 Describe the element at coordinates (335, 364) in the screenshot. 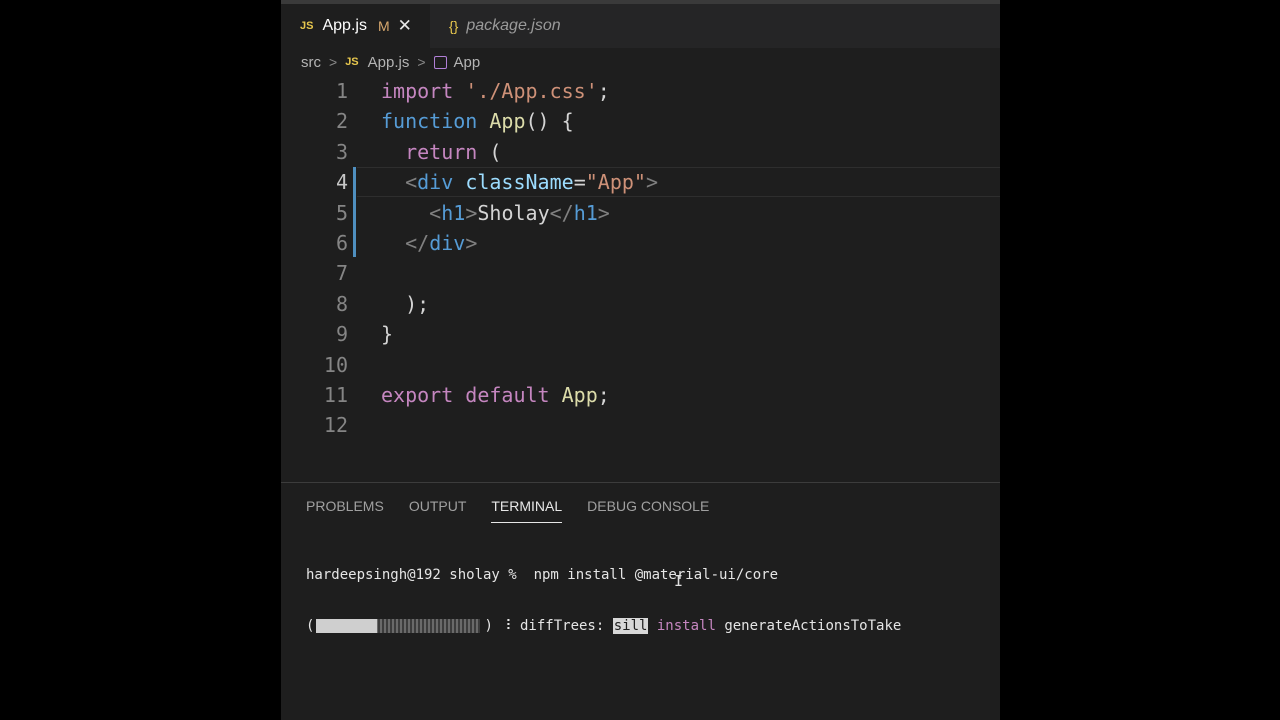

I see `line-number: 10` at that location.